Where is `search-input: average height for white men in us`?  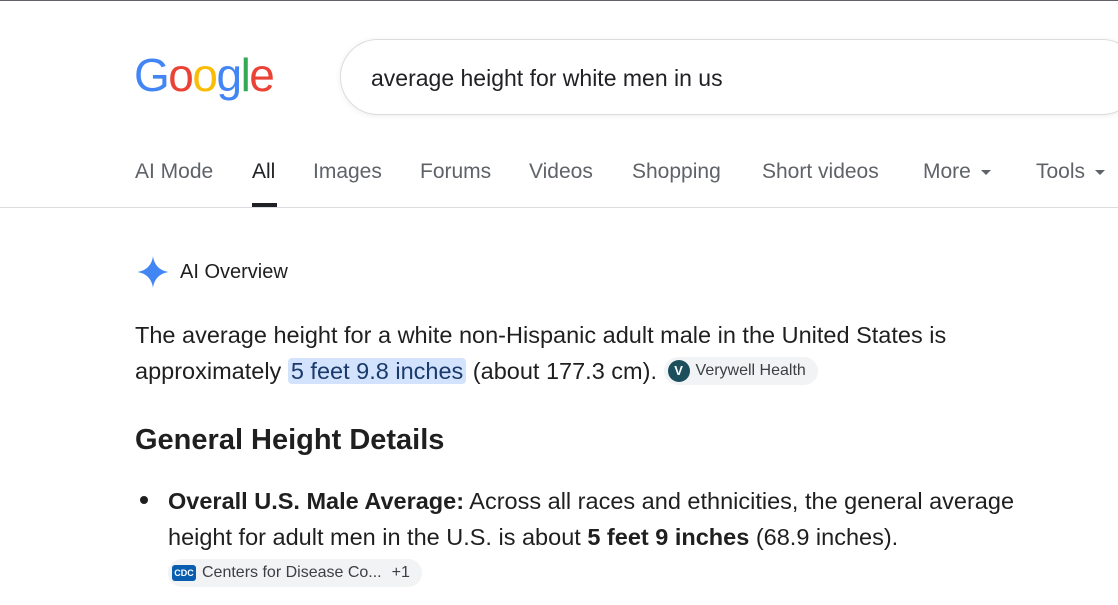 search-input: average height for white men in us is located at coordinates (547, 78).